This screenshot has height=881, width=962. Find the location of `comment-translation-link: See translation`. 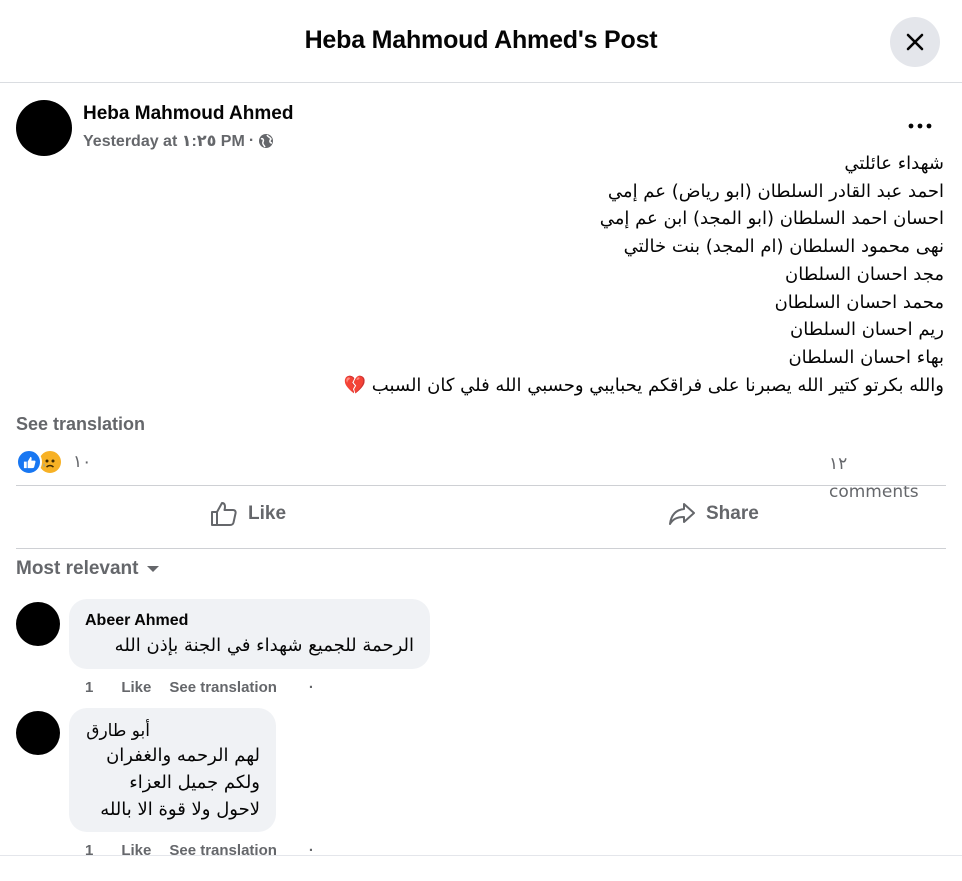

comment-translation-link: See translation is located at coordinates (223, 687).